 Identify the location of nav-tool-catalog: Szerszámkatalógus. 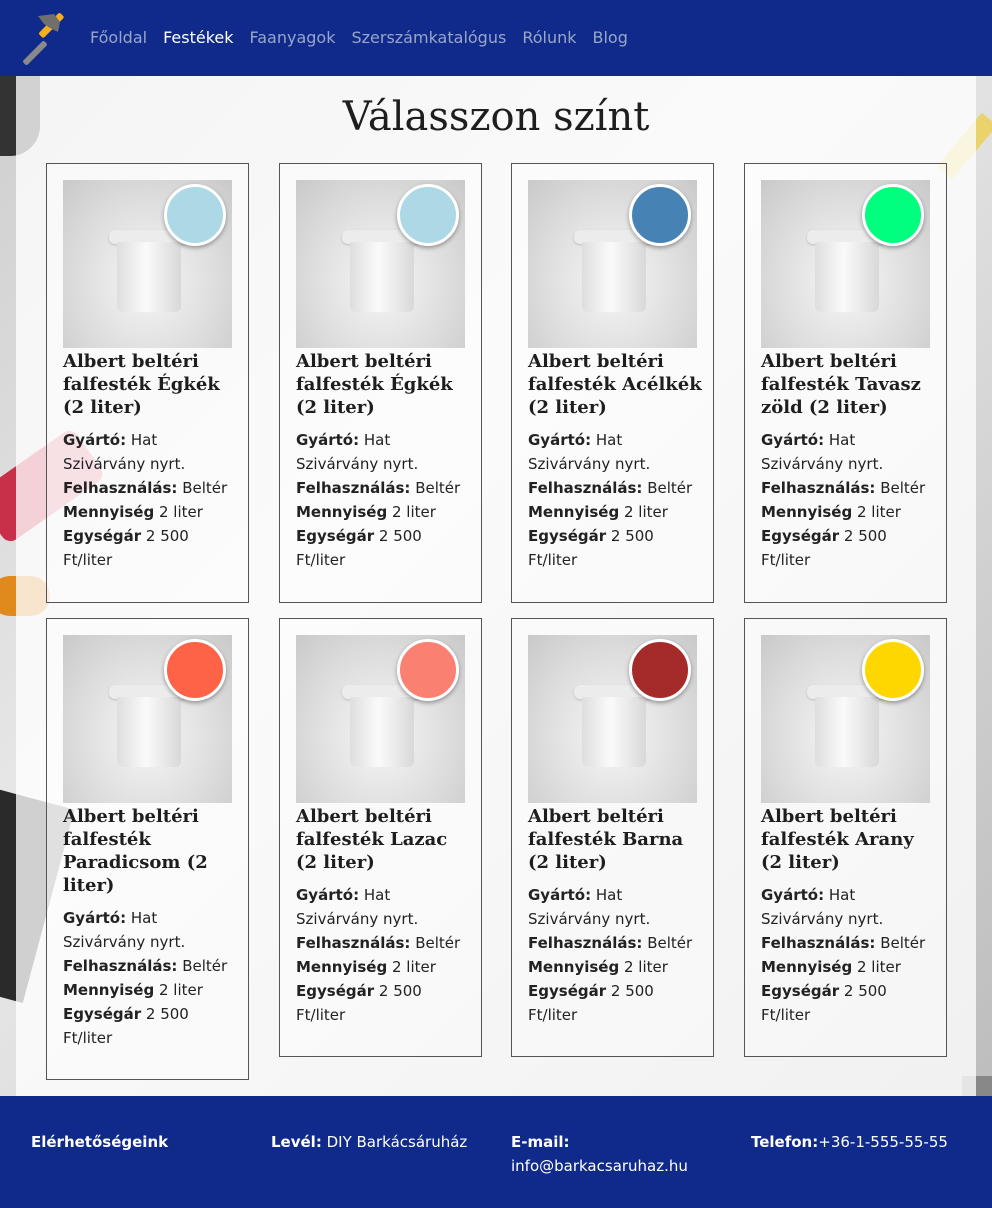
(428, 37).